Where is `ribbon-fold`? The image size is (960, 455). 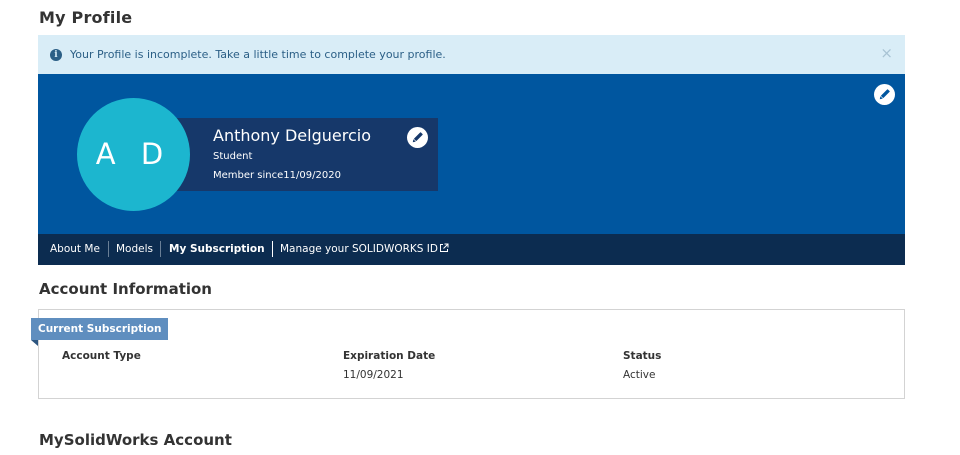
ribbon-fold is located at coordinates (34, 343).